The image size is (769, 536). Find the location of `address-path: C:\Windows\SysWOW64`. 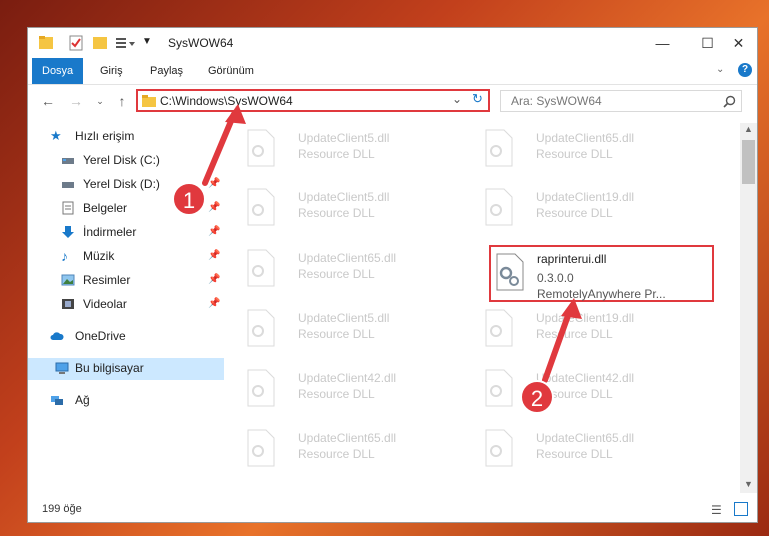

address-path: C:\Windows\SysWOW64 is located at coordinates (226, 101).